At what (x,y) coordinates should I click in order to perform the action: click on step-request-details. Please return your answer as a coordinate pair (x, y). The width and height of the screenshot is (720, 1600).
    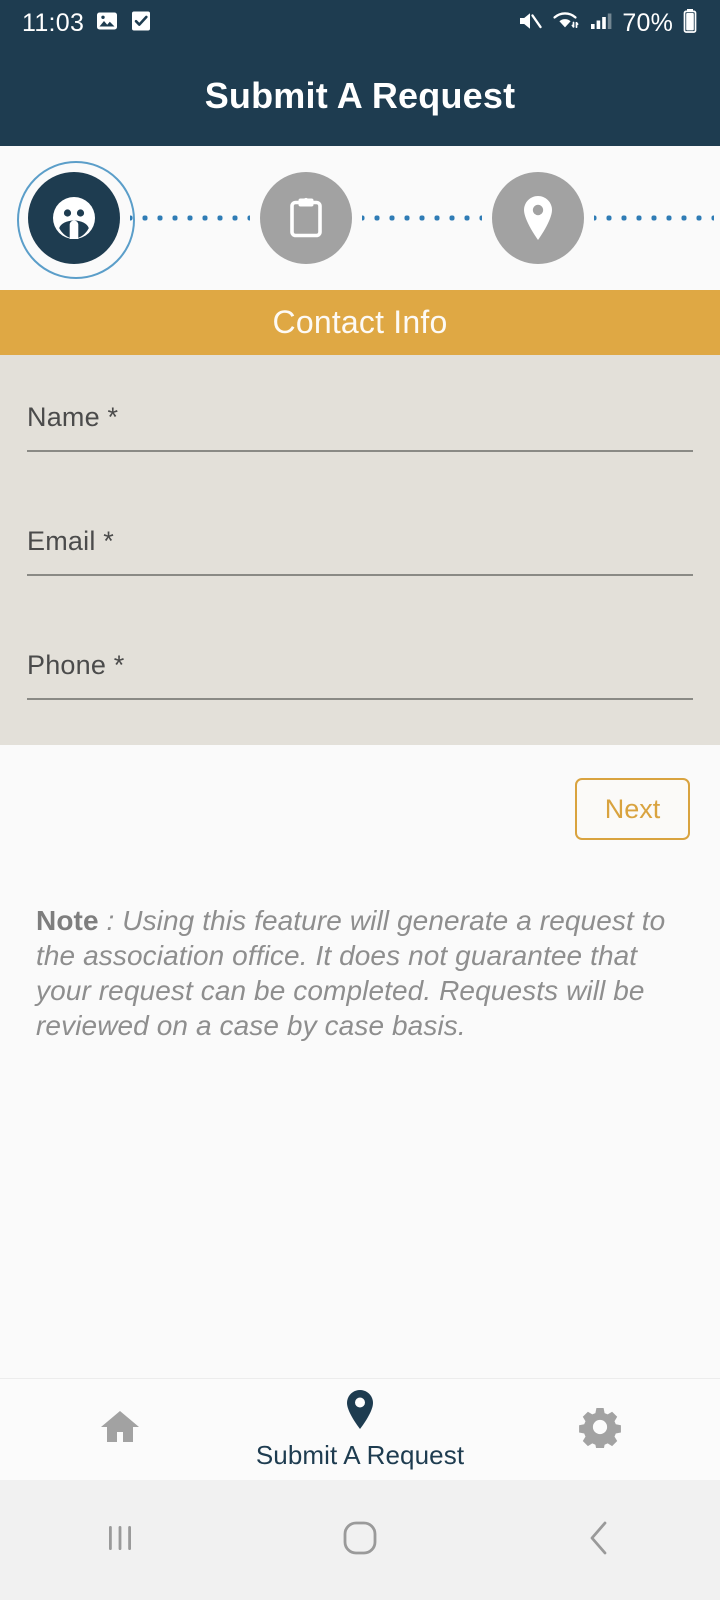
    Looking at the image, I should click on (306, 218).